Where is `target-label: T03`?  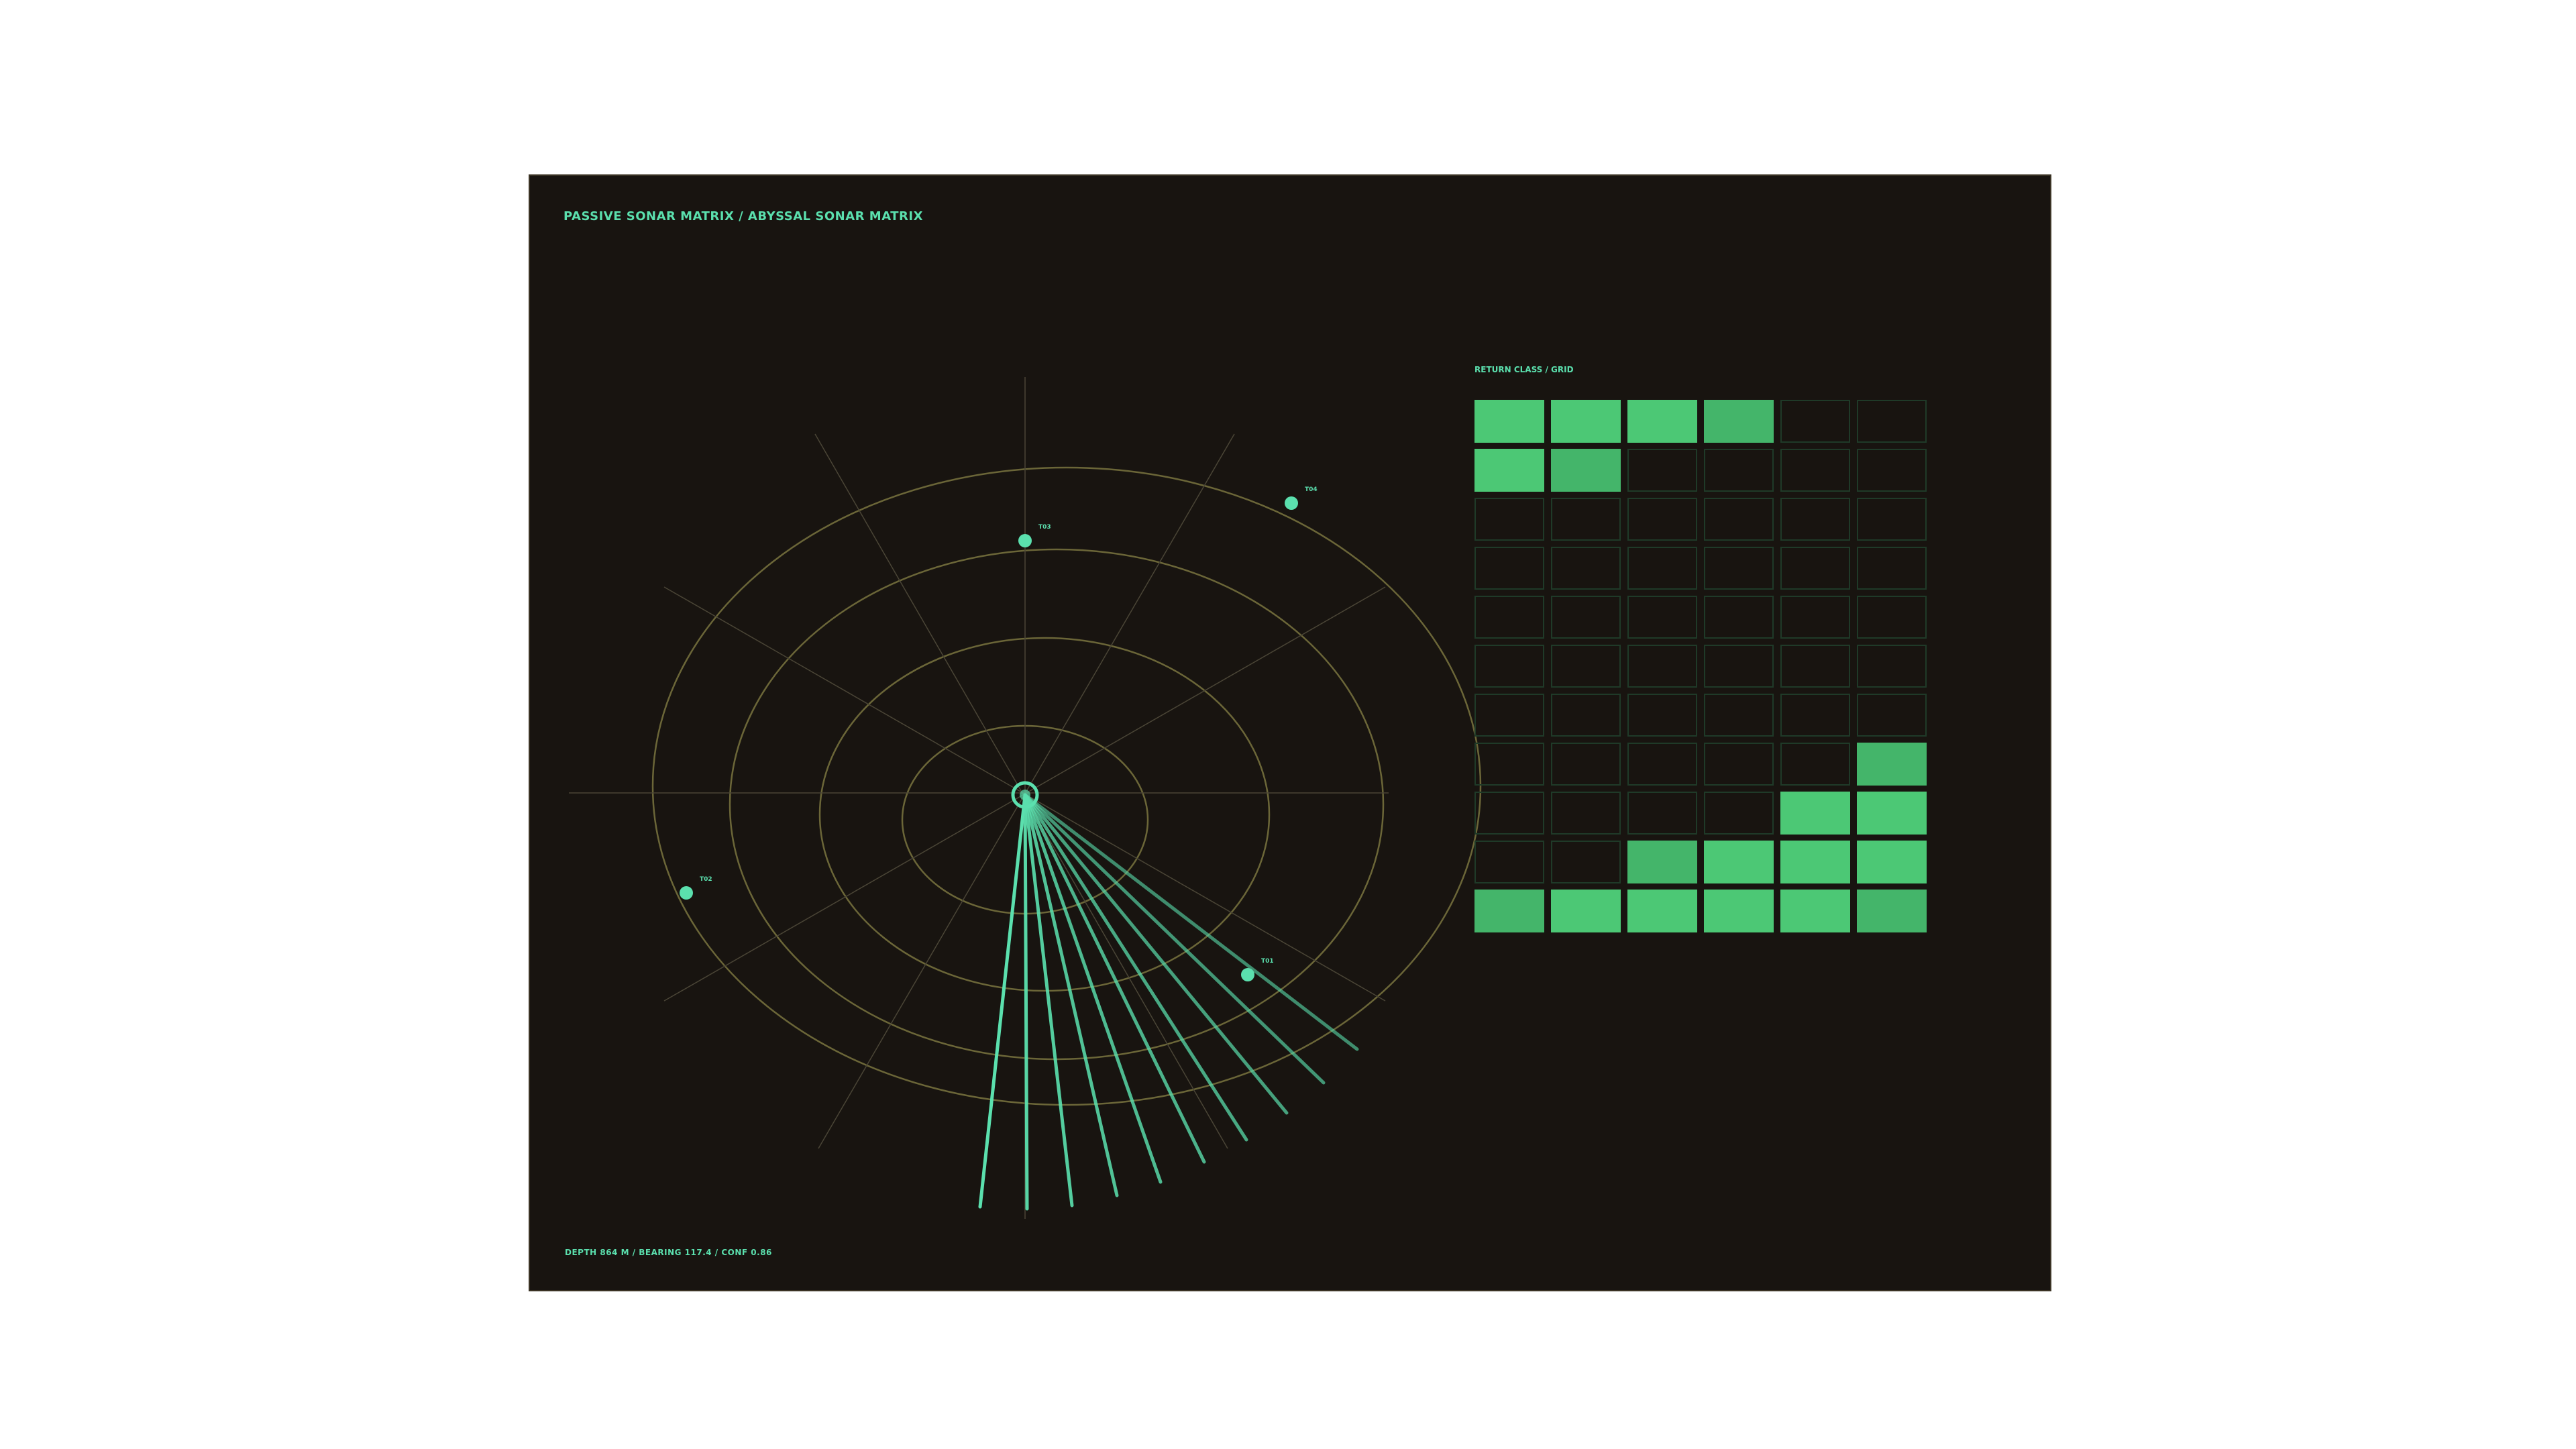 target-label: T03 is located at coordinates (1044, 527).